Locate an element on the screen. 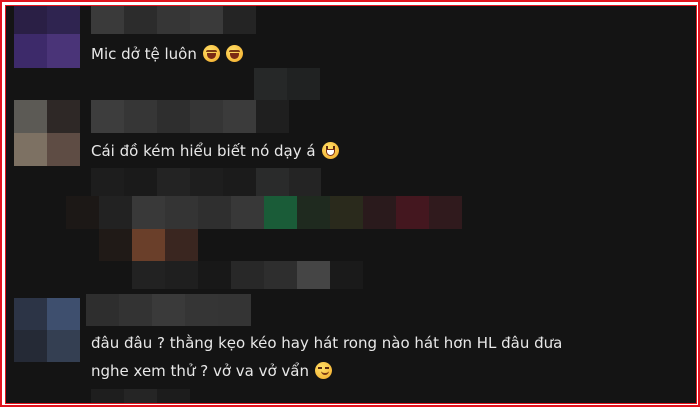 The width and height of the screenshot is (700, 407). comment-body: Mic dở tệ luôn is located at coordinates (144, 54).